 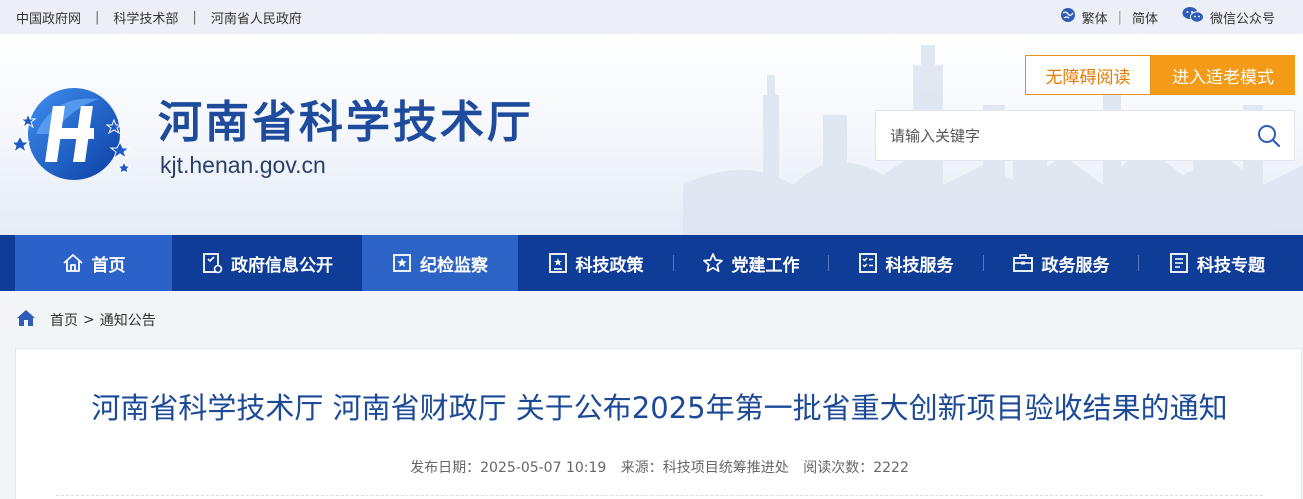 I want to click on accessible-reading-button: 无障碍阅读, so click(x=1088, y=75).